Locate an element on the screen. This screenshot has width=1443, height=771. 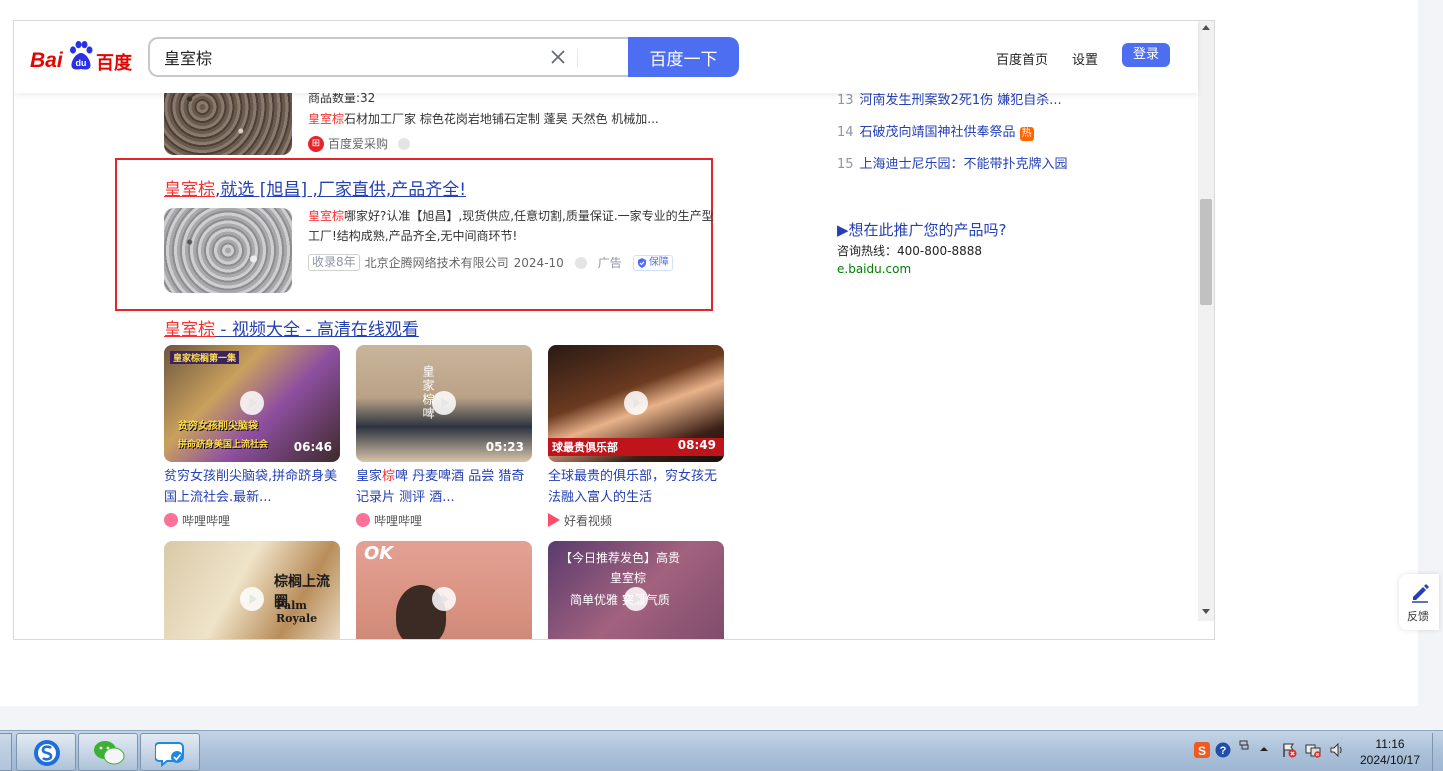
haokan-icon is located at coordinates (554, 520).